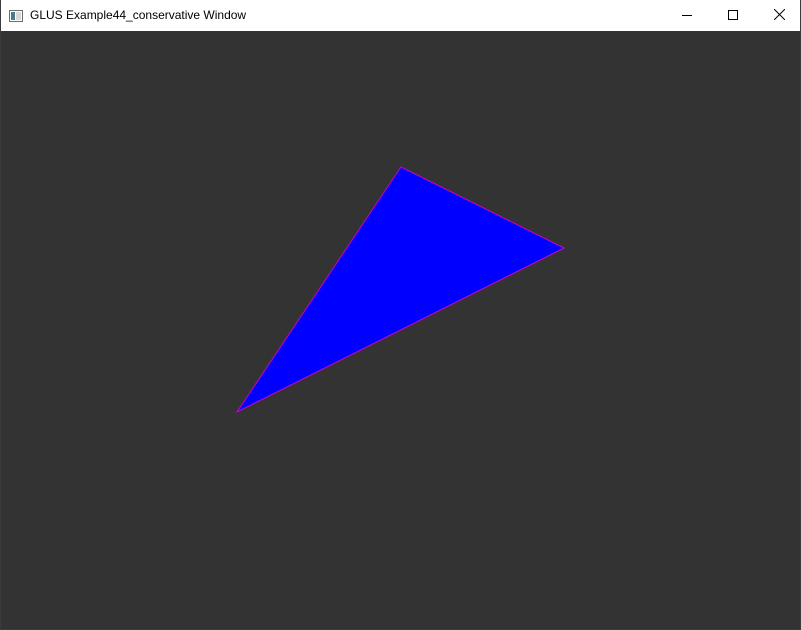 The height and width of the screenshot is (630, 801). Describe the element at coordinates (400, 15) in the screenshot. I see `title-bar: GLUS Example44_conservative Window` at that location.